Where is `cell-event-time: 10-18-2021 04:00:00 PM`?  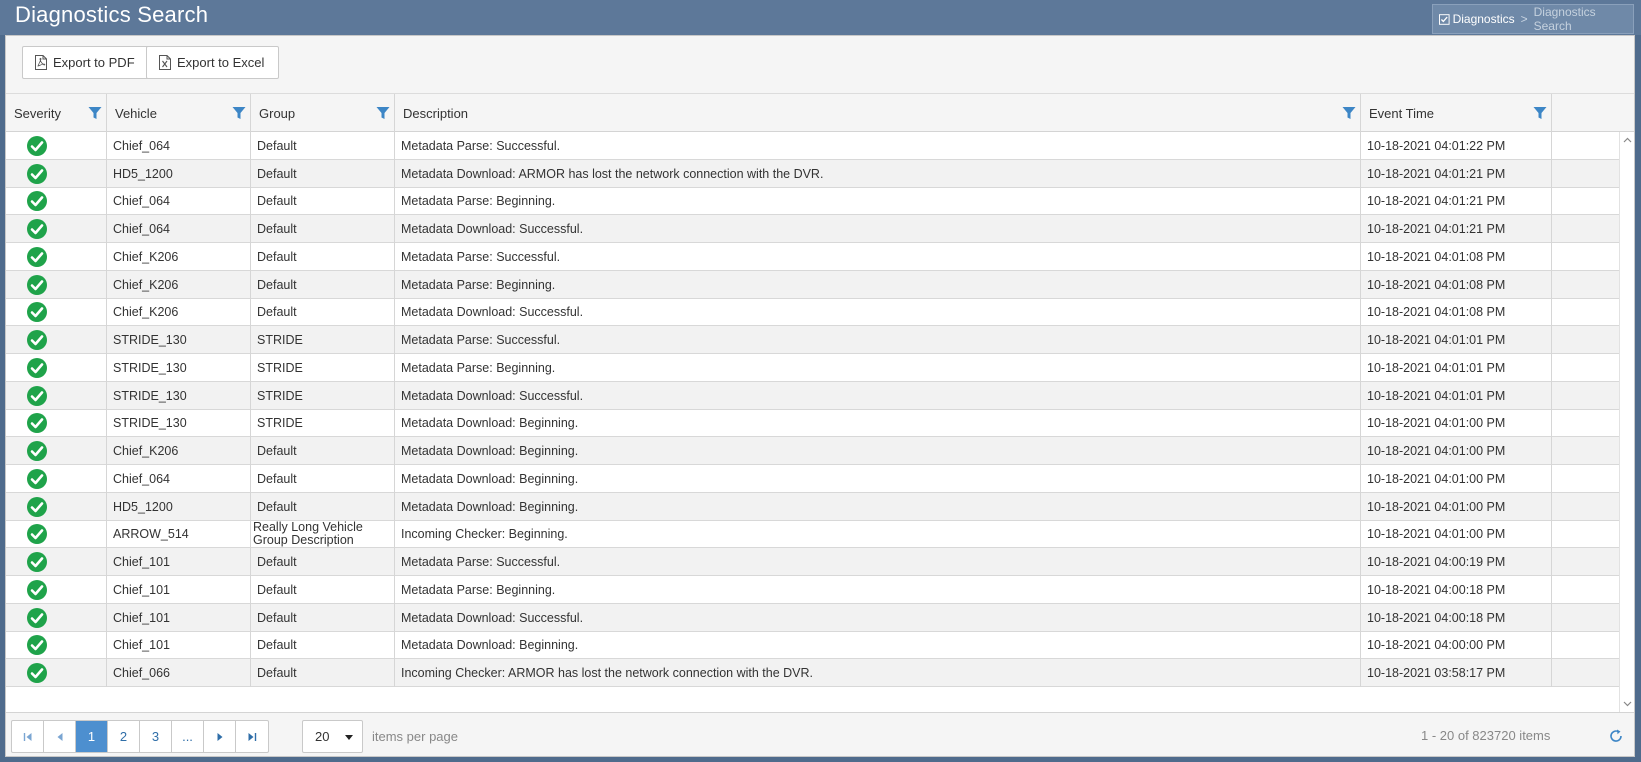 cell-event-time: 10-18-2021 04:00:00 PM is located at coordinates (1456, 645).